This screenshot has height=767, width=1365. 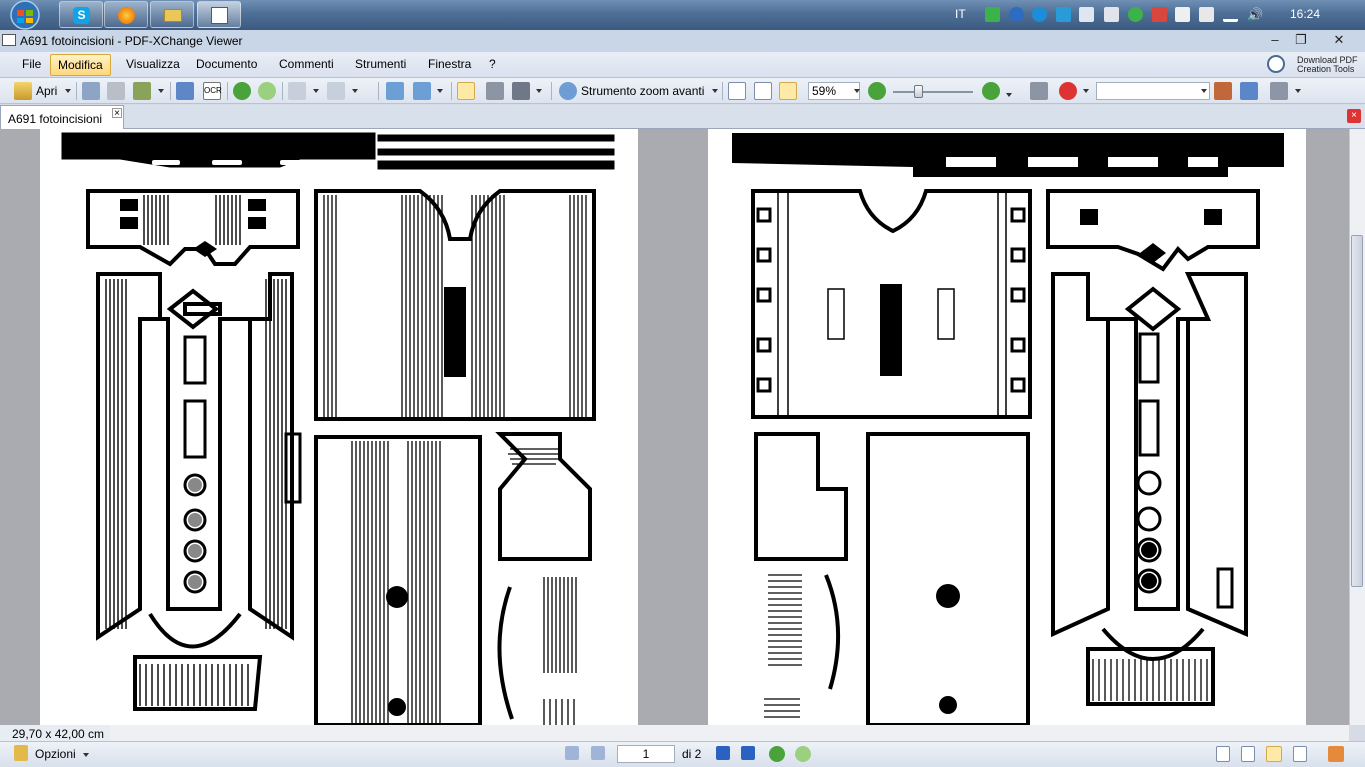 I want to click on continuous-page-icon, so click(x=1248, y=754).